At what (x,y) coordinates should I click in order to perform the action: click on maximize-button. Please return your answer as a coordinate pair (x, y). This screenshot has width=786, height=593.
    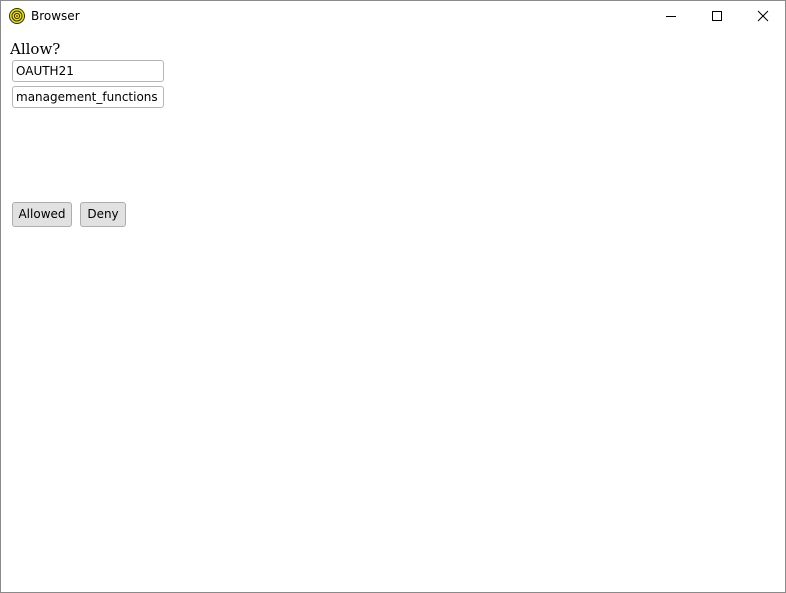
    Looking at the image, I should click on (717, 16).